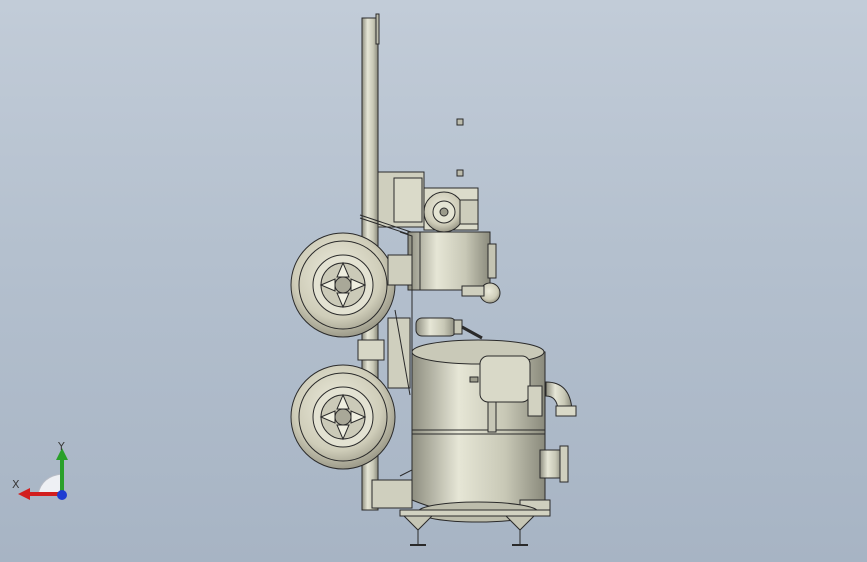 This screenshot has width=867, height=562. I want to click on leveling-feet, so click(475, 527).